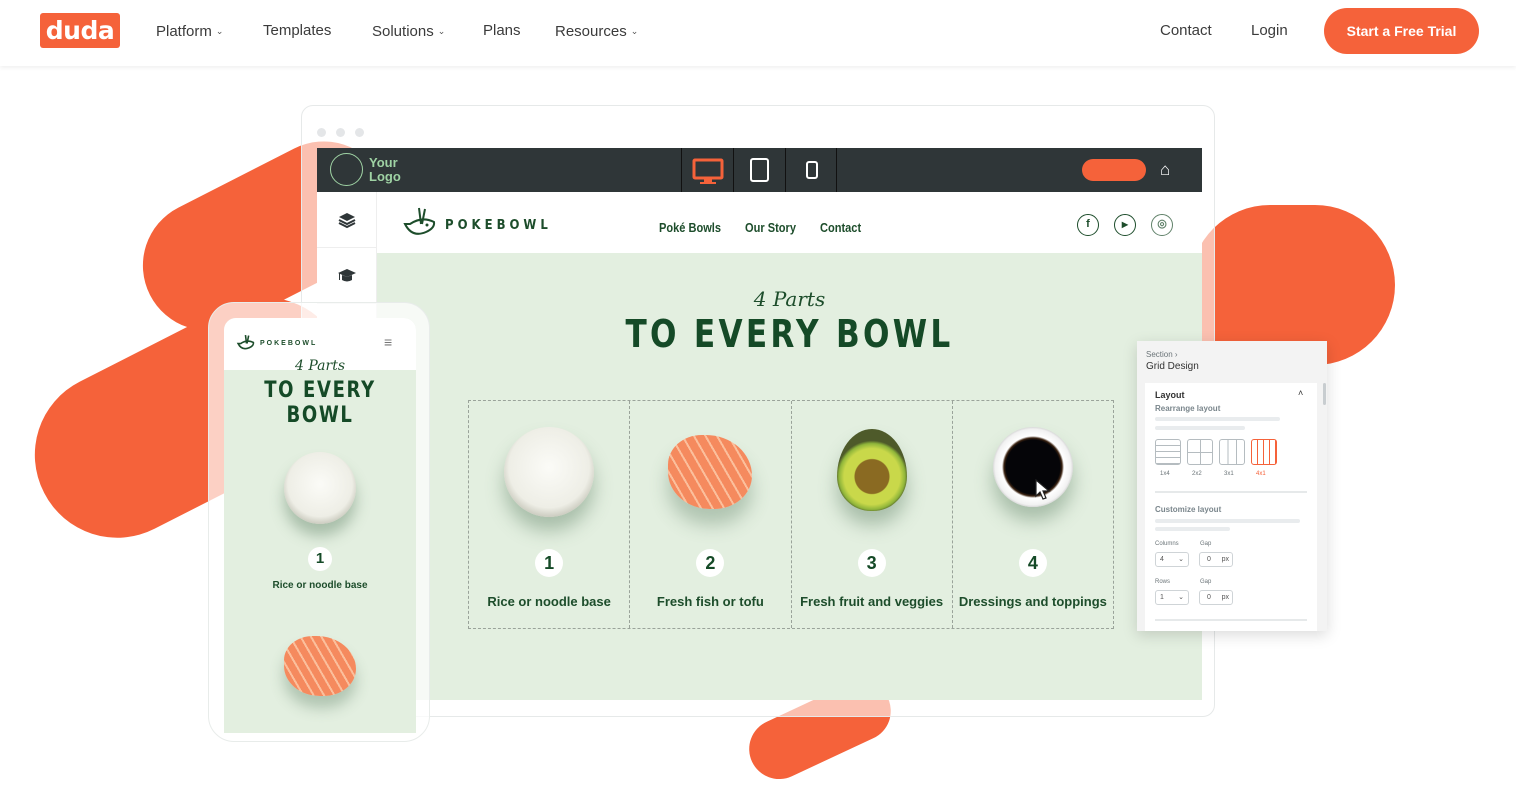 The height and width of the screenshot is (789, 1516). Describe the element at coordinates (1172, 559) in the screenshot. I see `columns-select: 4 ⌄` at that location.